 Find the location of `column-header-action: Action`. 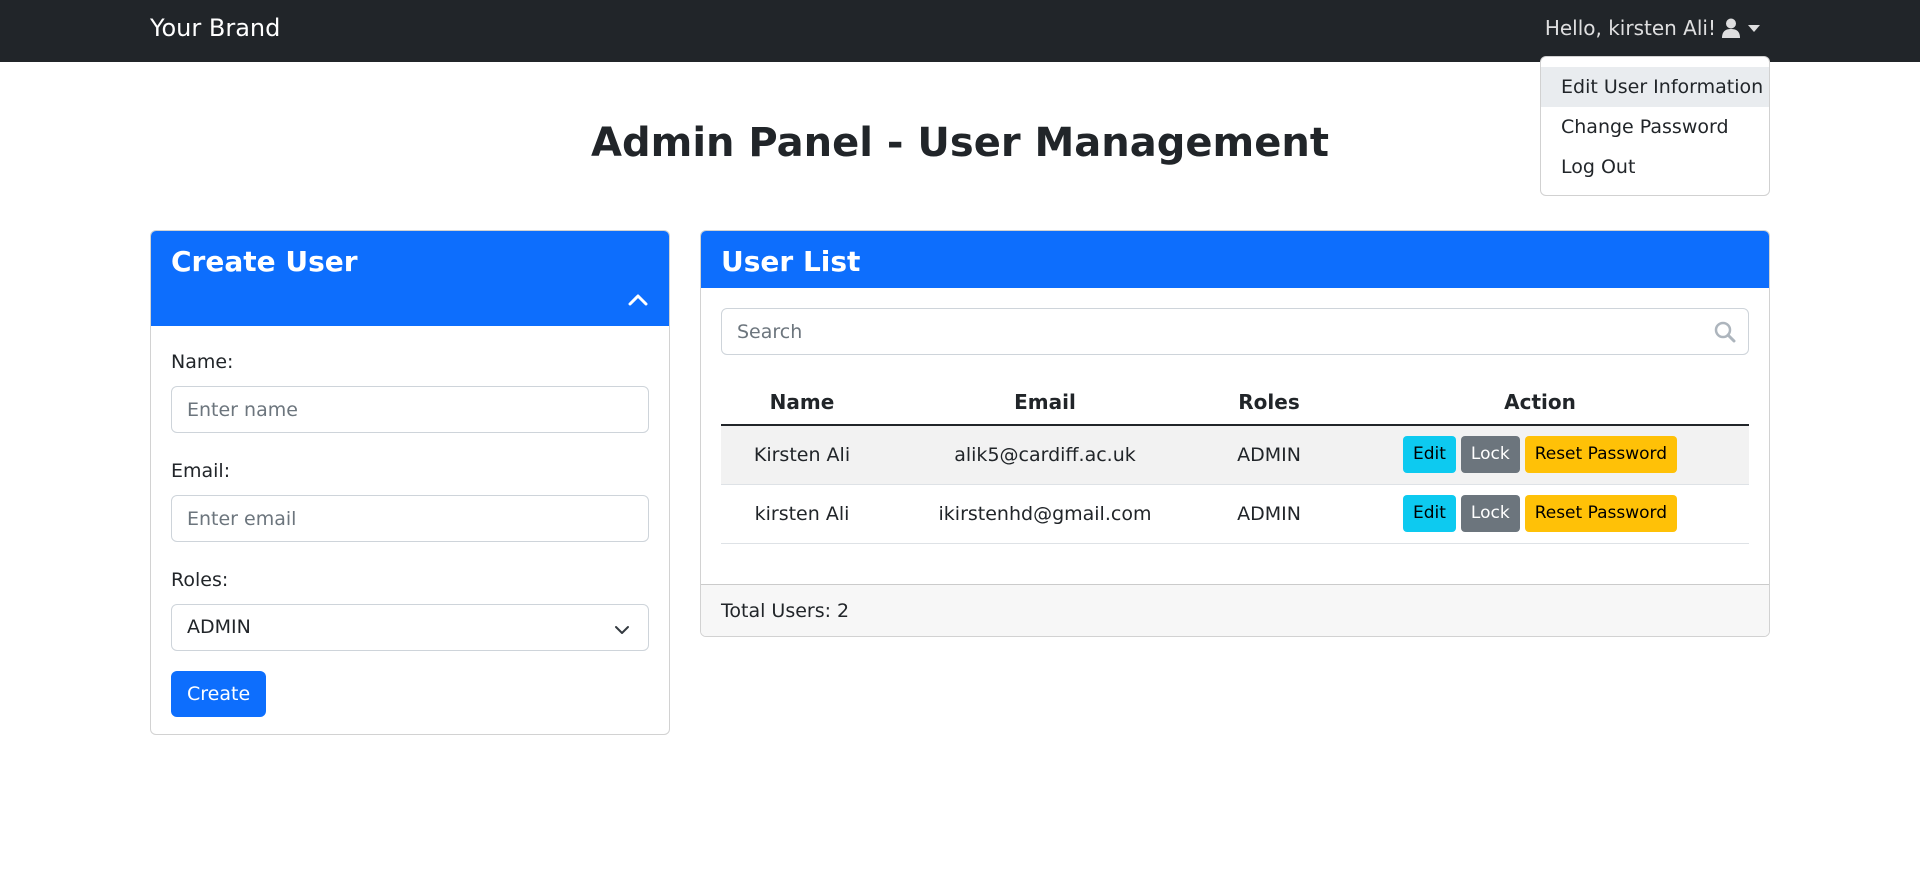

column-header-action: Action is located at coordinates (1540, 403).